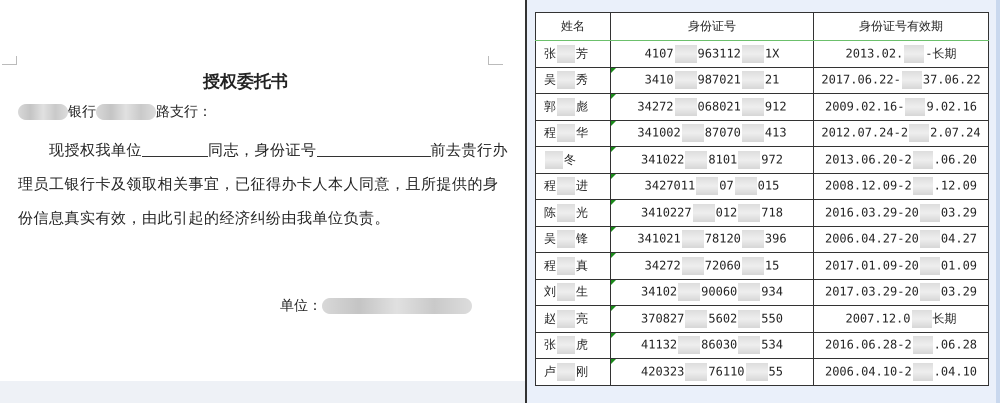  I want to click on cell-text: 2013.06.20-2, so click(868, 159).